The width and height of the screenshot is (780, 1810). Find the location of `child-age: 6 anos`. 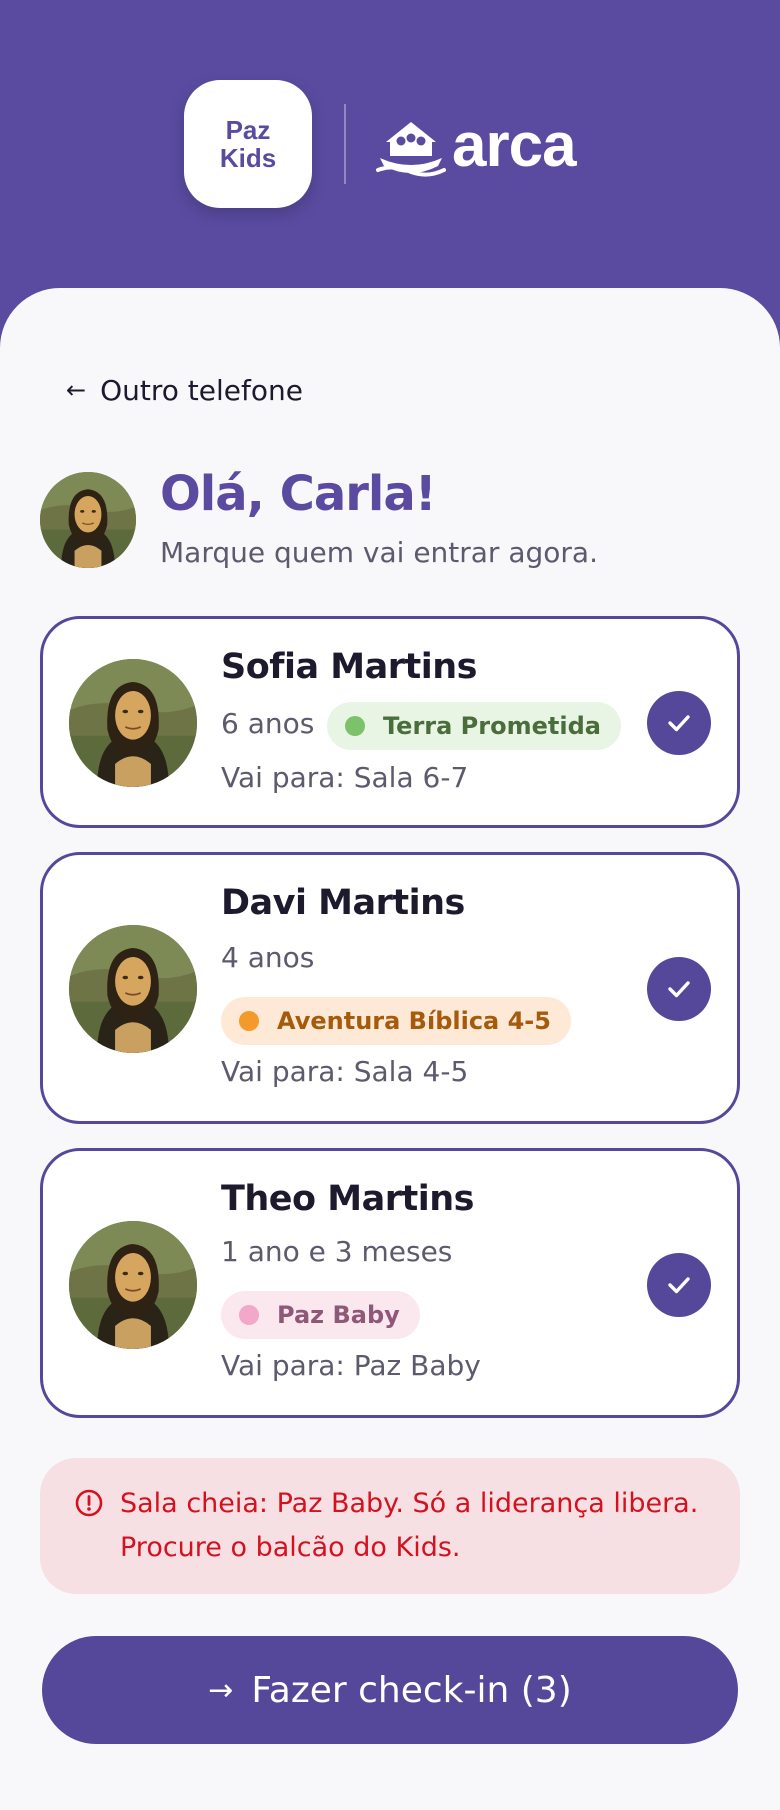

child-age: 6 anos is located at coordinates (268, 723).